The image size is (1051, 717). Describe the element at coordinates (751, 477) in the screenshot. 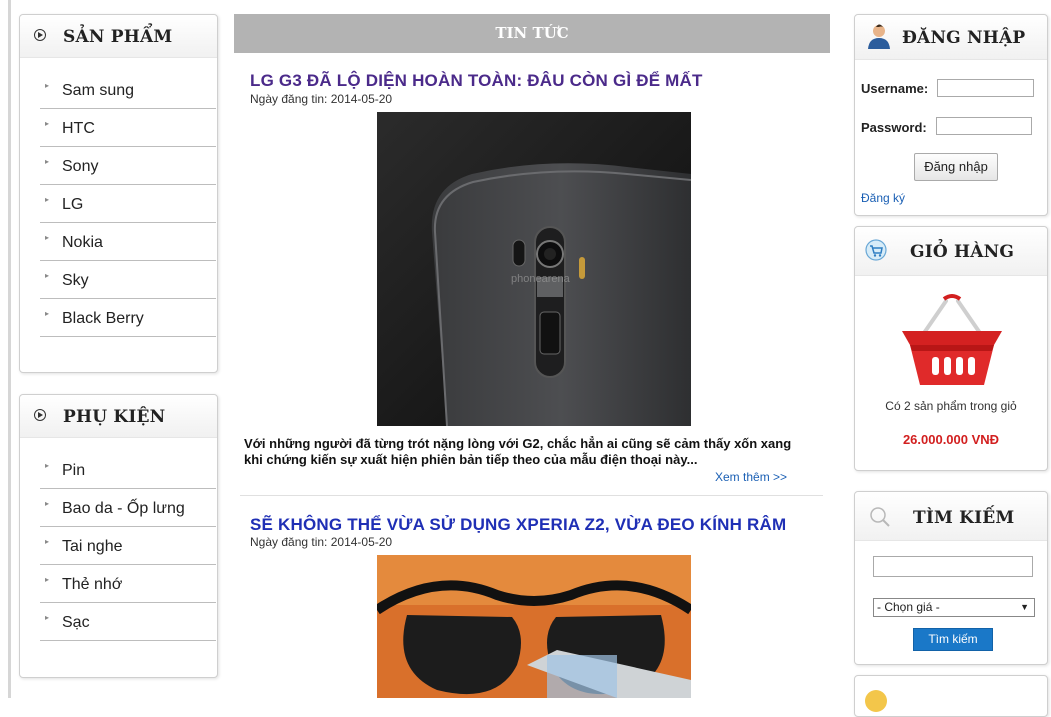

I see `read-more-link: Xem thêm >>` at that location.